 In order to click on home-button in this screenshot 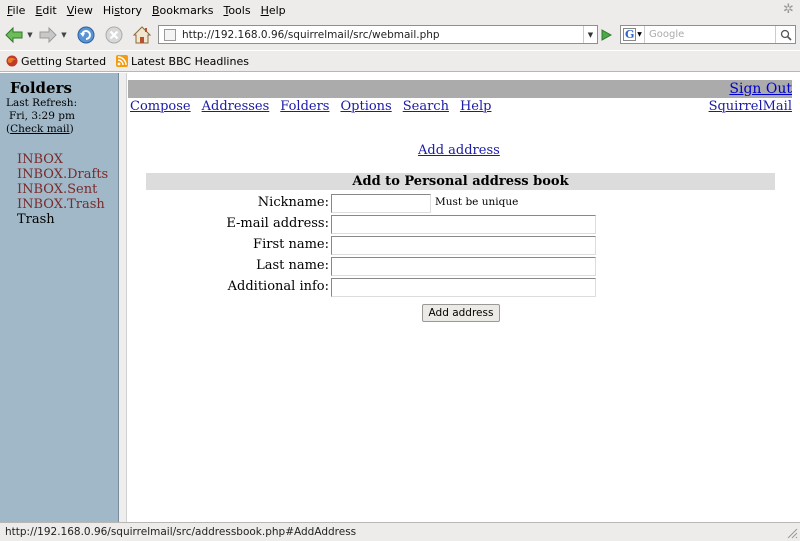, I will do `click(142, 35)`.